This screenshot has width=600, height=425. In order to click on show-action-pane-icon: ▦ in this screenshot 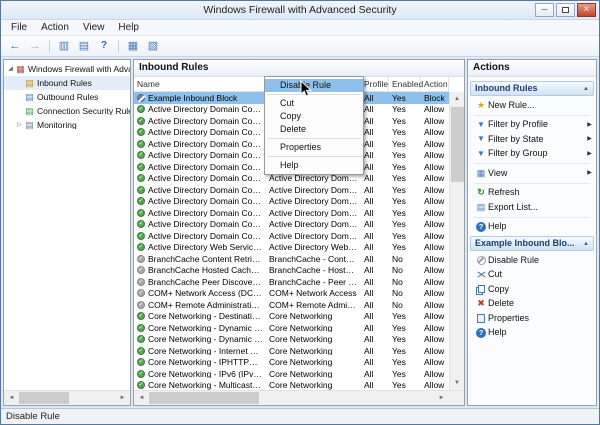, I will do `click(133, 46)`.